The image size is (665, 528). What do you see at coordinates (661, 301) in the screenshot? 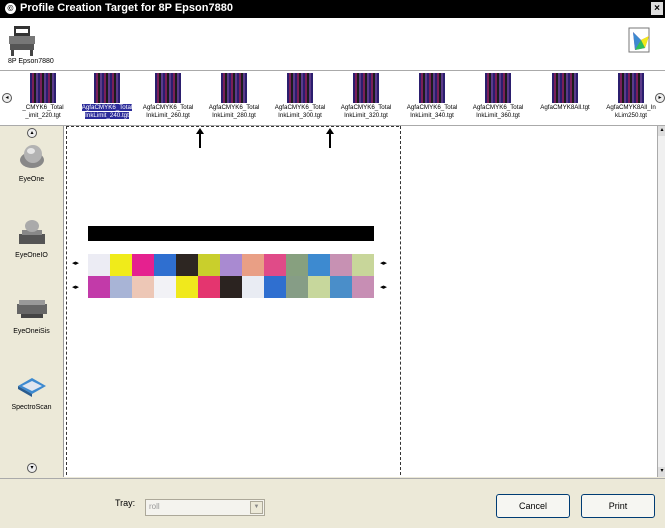
I see `vertical-scrollbar: ▴ ▾` at bounding box center [661, 301].